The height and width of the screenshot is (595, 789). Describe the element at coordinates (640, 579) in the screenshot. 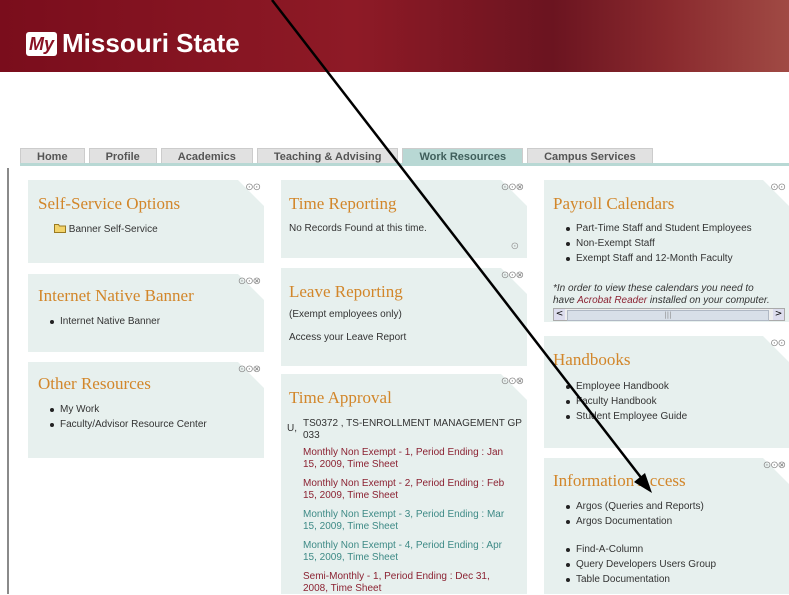

I see `link-table-documentation: Table Documentation` at that location.